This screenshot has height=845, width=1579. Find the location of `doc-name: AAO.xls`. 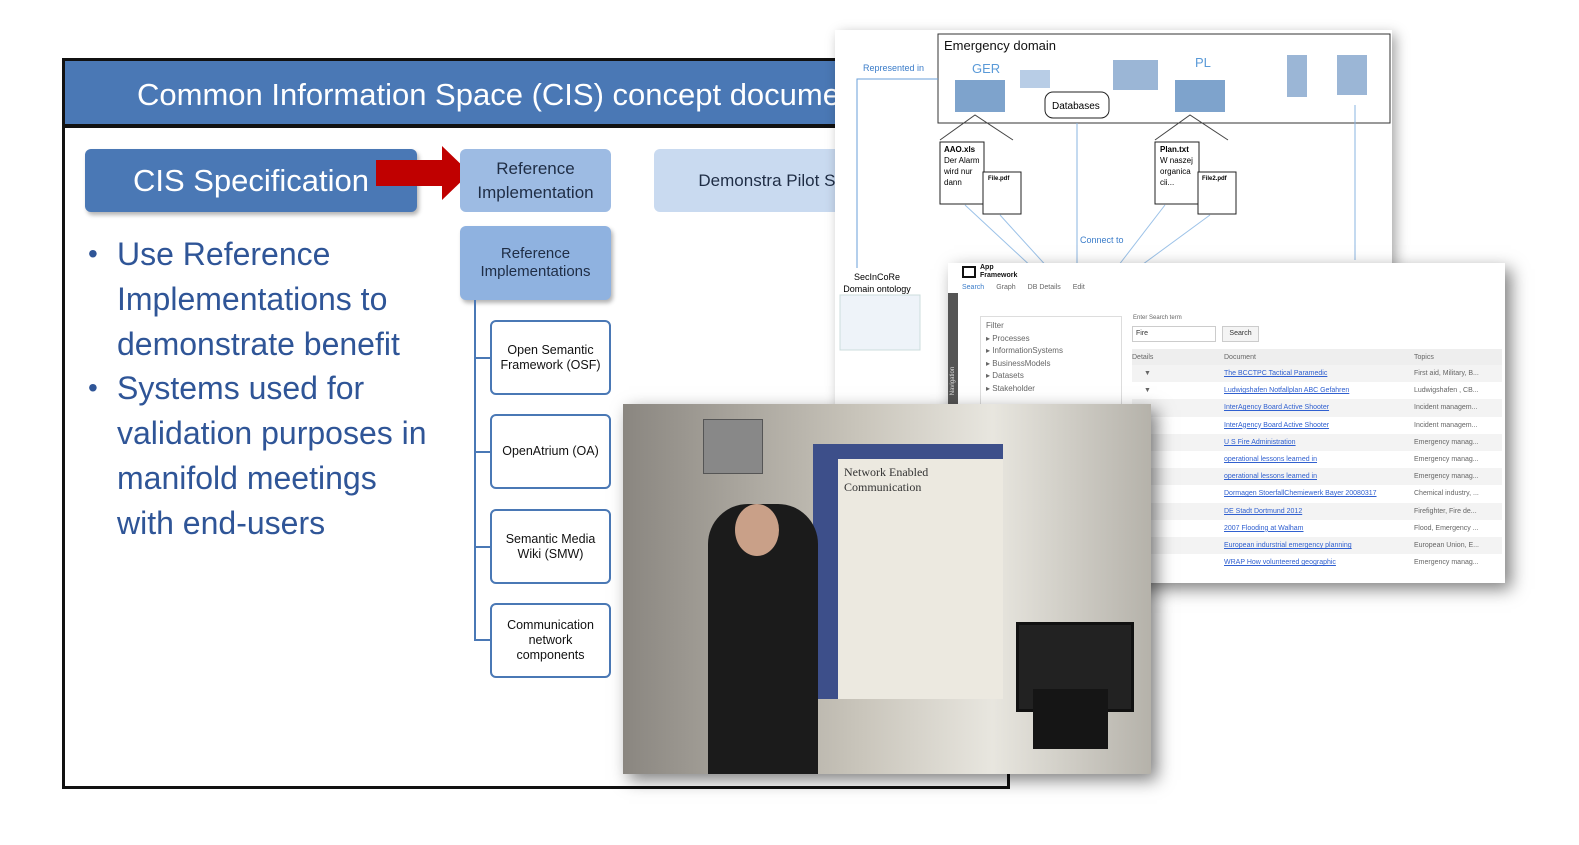

doc-name: AAO.xls is located at coordinates (960, 149).